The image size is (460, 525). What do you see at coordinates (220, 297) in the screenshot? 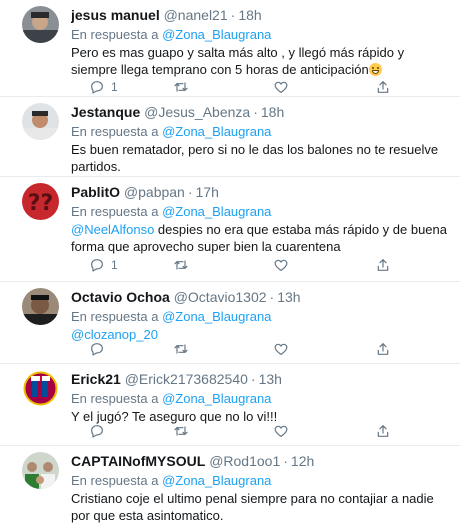
I see `user-handle: @Octavio1302` at bounding box center [220, 297].